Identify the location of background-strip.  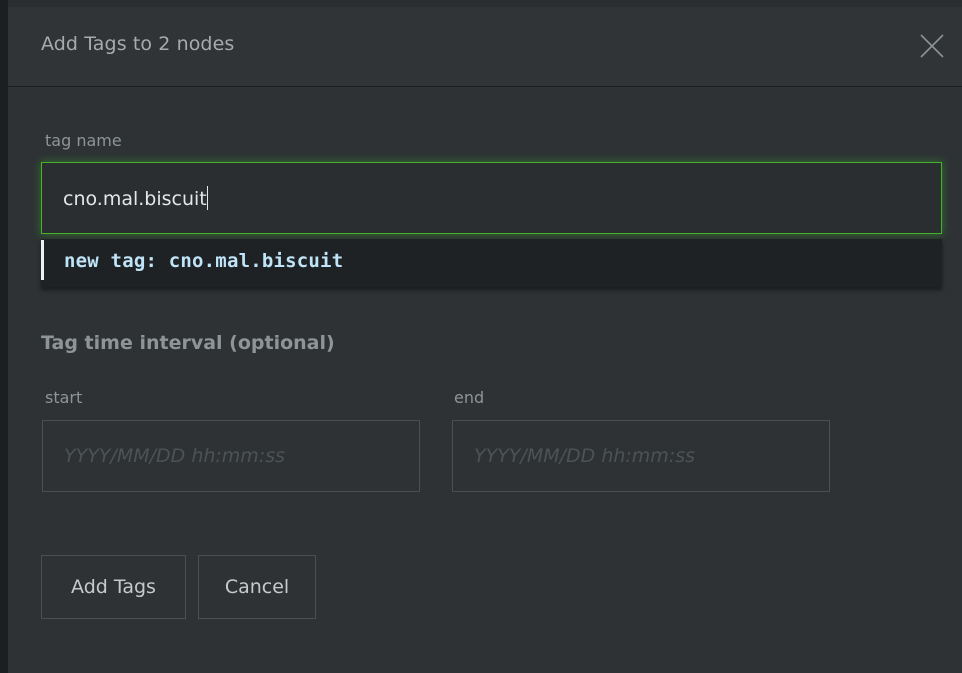
(4, 336).